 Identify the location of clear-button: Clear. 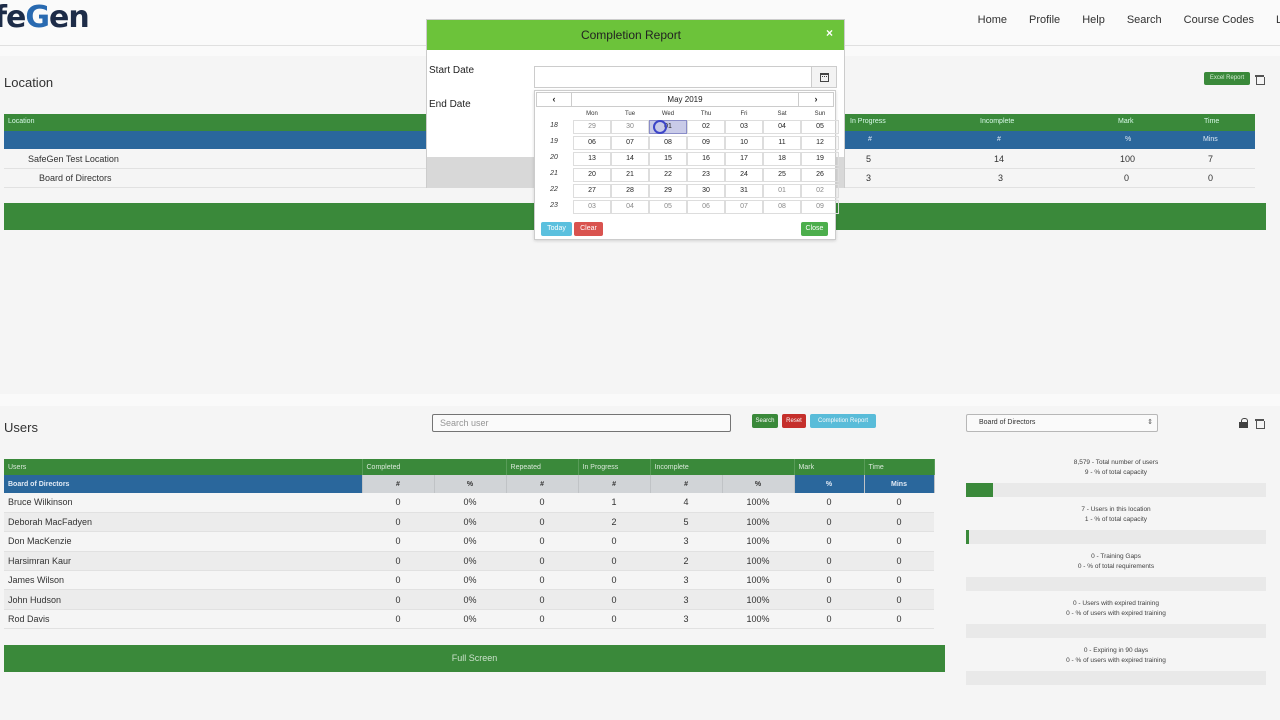
(588, 229).